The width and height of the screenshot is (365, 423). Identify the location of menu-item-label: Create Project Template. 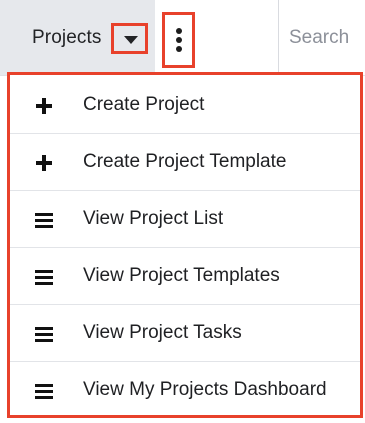
(185, 161).